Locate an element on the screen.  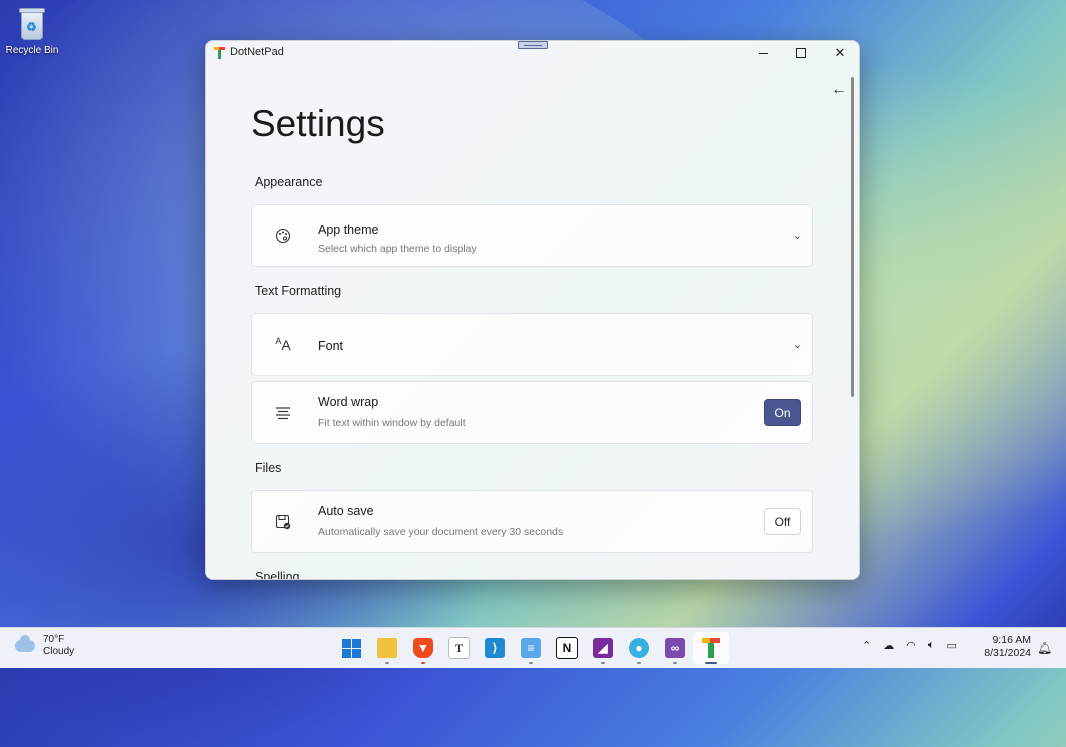
taskbar-file-explorer is located at coordinates (387, 648).